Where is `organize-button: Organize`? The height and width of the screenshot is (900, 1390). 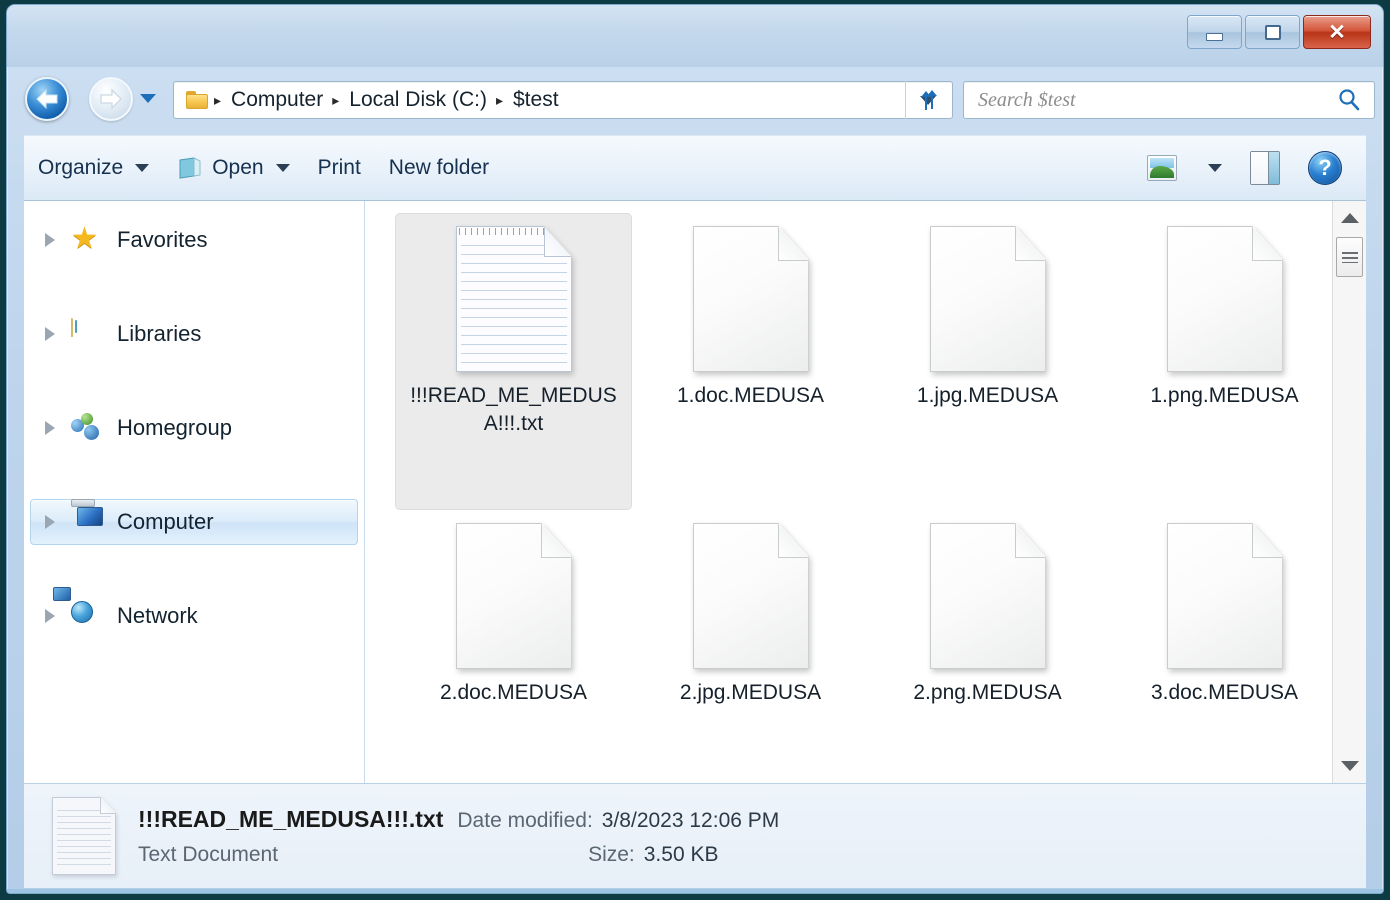 organize-button: Organize is located at coordinates (93, 168).